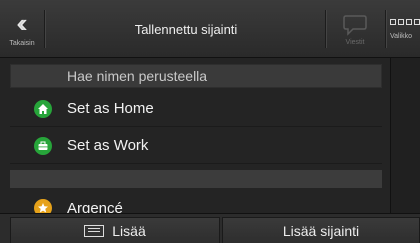 This screenshot has height=243, width=420. Describe the element at coordinates (403, 29) in the screenshot. I see `menu-button: Valikko` at that location.